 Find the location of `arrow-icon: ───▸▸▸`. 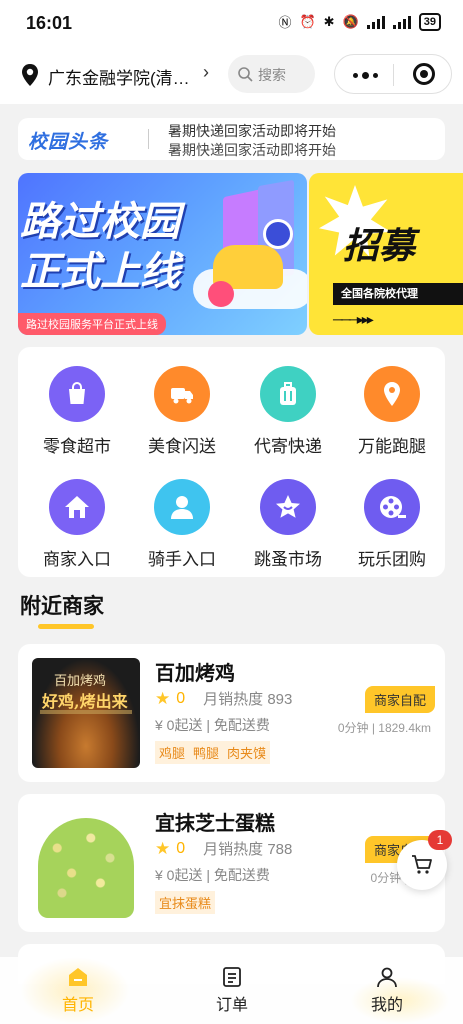

arrow-icon: ───▸▸▸ is located at coordinates (353, 319).